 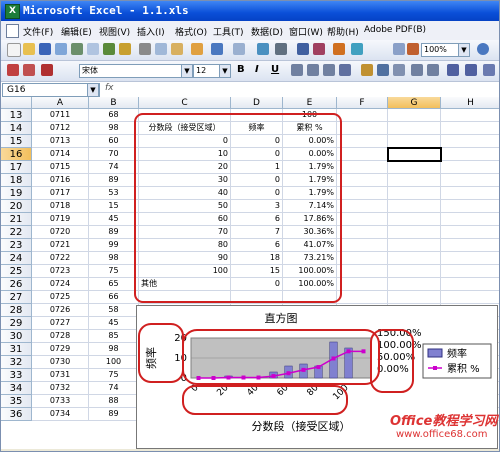 I want to click on row-header-22: 22, so click(x=16, y=232).